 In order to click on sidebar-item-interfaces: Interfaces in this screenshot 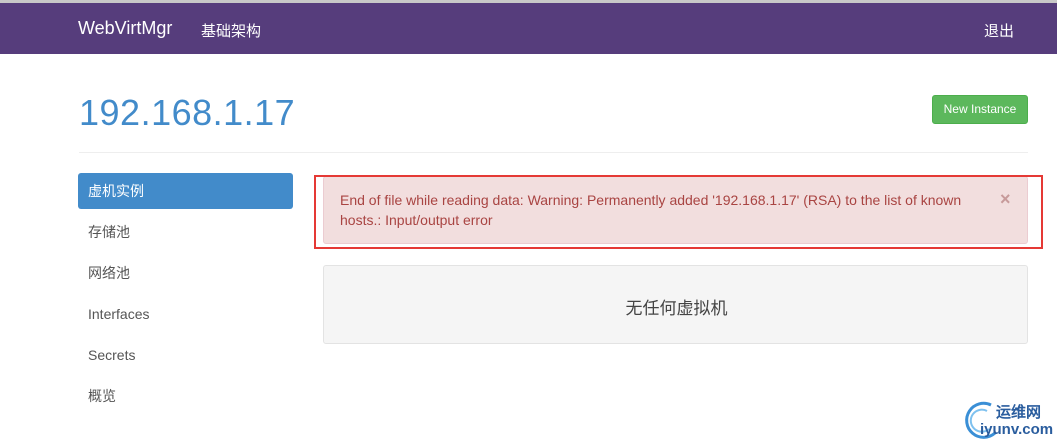, I will do `click(185, 314)`.